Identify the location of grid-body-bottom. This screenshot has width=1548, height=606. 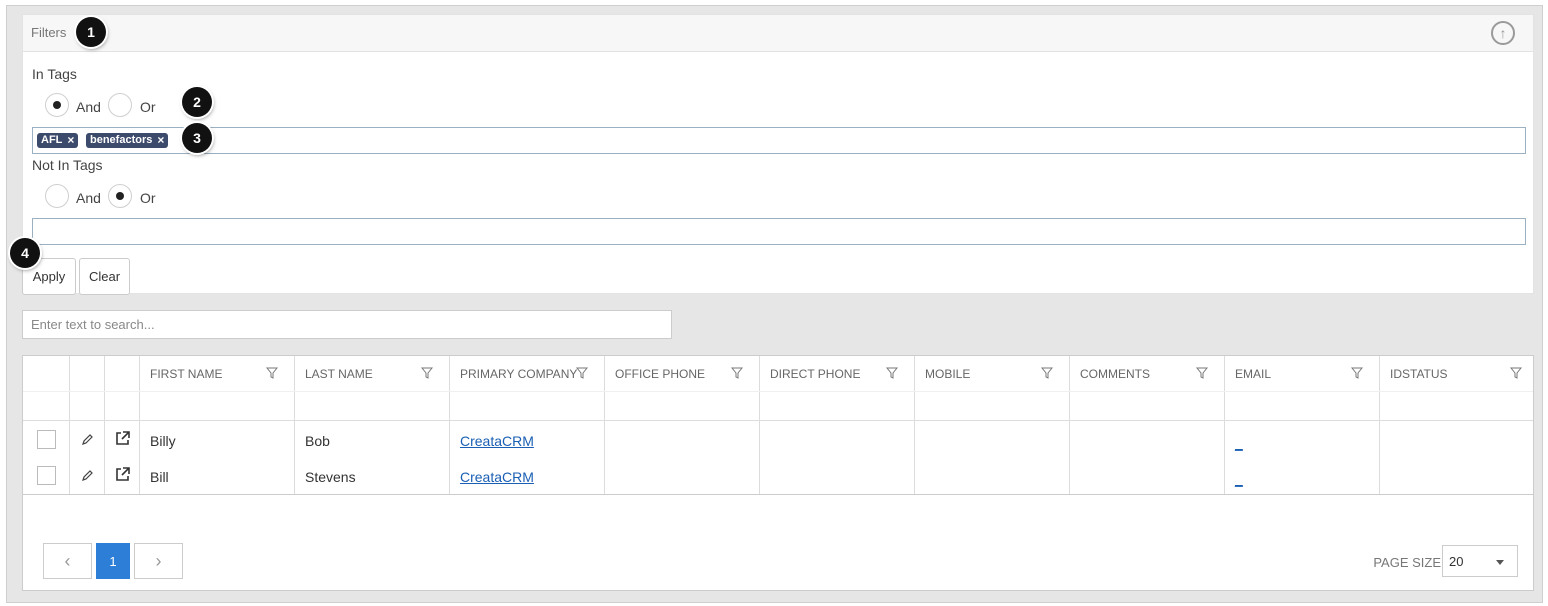
(778, 494).